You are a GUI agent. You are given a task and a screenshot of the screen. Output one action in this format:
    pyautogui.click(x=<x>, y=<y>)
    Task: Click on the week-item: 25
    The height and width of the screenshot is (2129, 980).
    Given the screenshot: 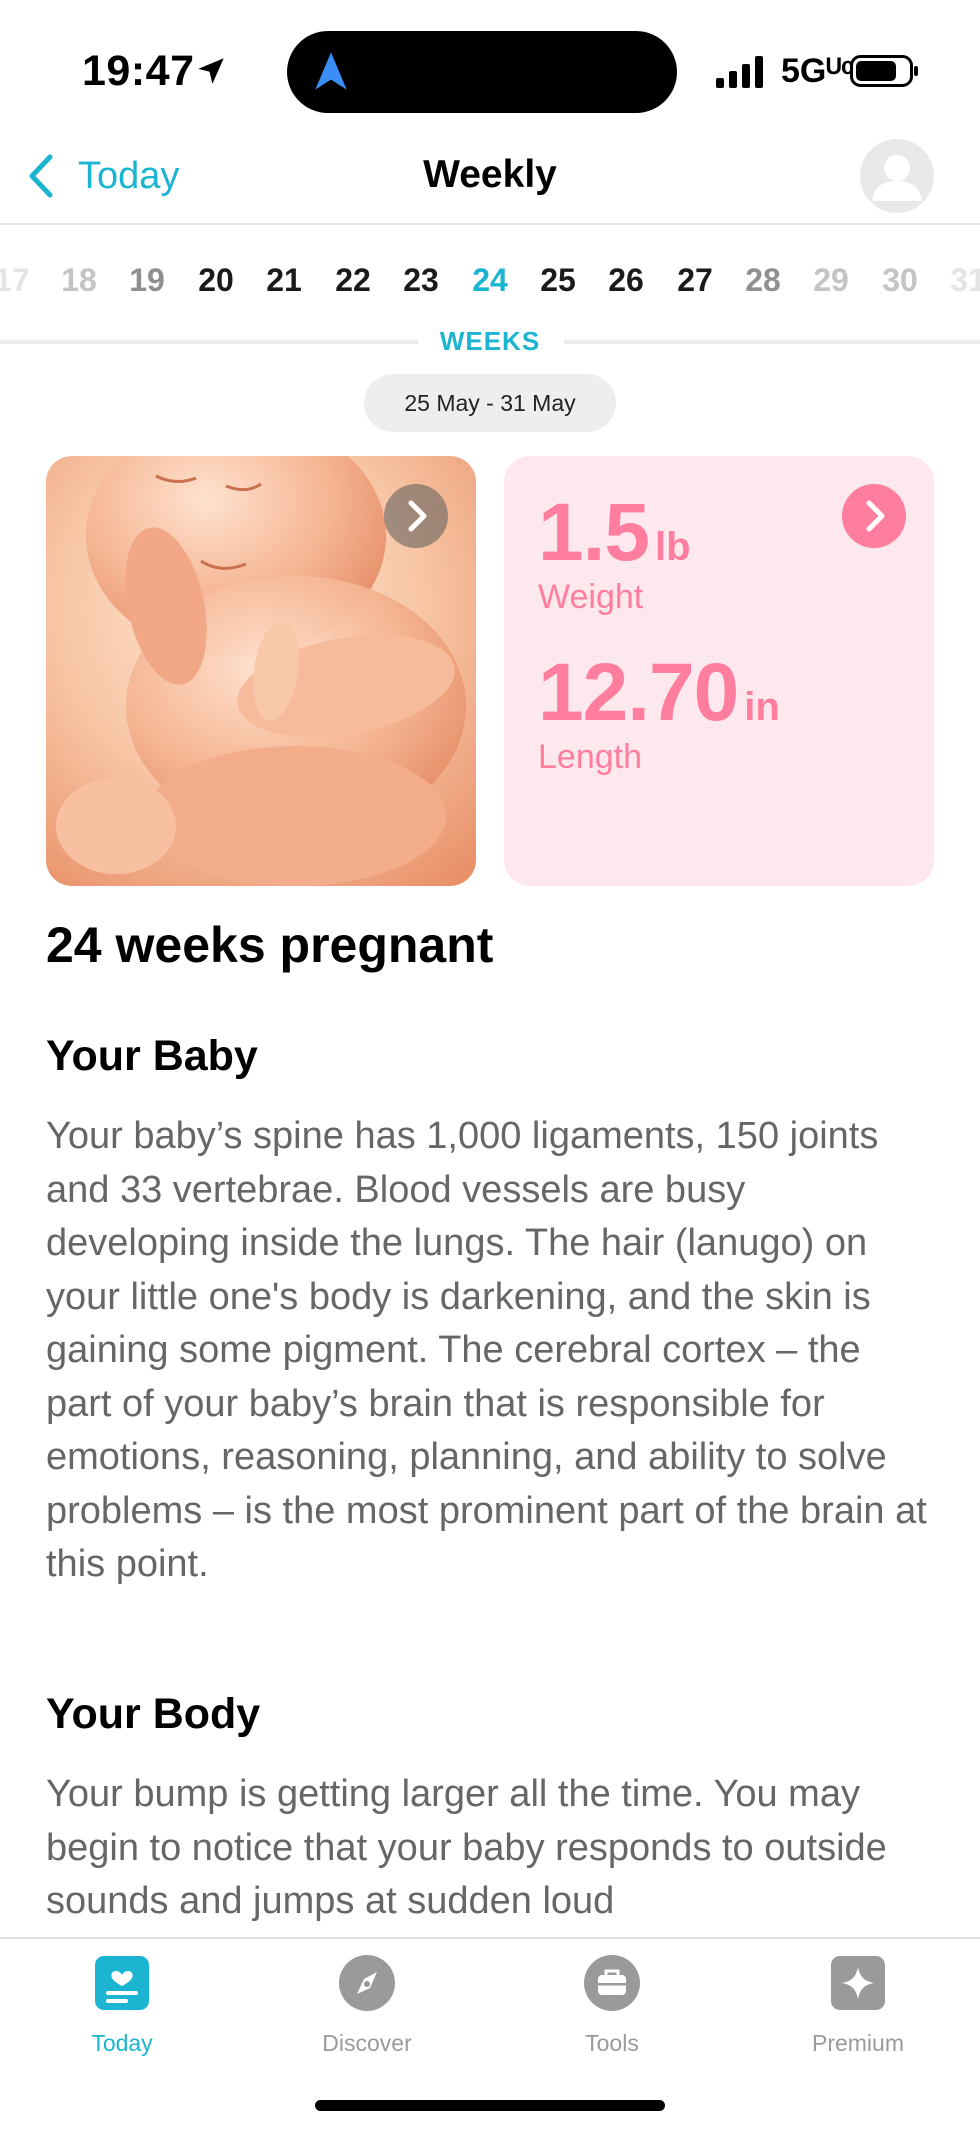 What is the action you would take?
    pyautogui.click(x=558, y=280)
    